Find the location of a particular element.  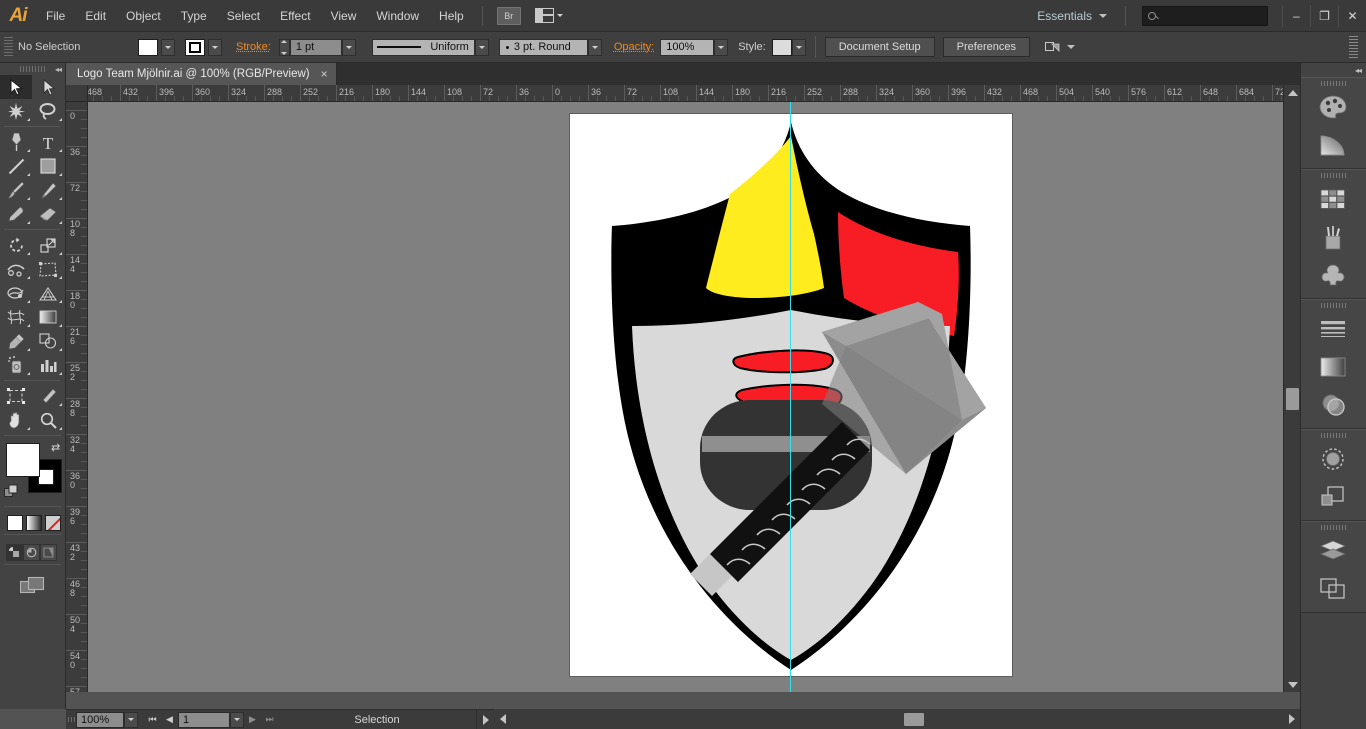

artboard-tool is located at coordinates (16, 396).